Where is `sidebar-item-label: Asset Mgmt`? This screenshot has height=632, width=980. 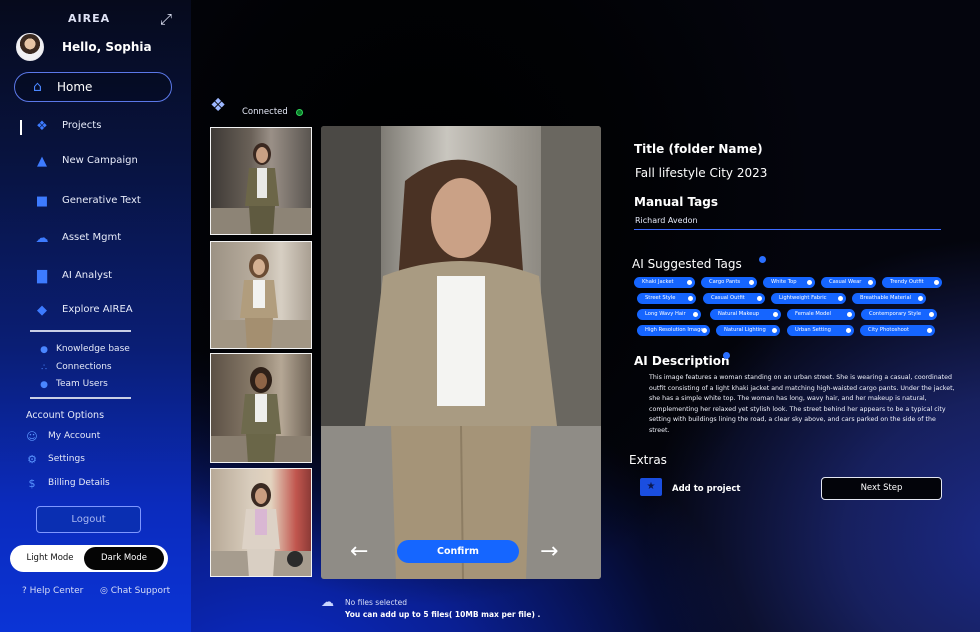 sidebar-item-label: Asset Mgmt is located at coordinates (92, 237).